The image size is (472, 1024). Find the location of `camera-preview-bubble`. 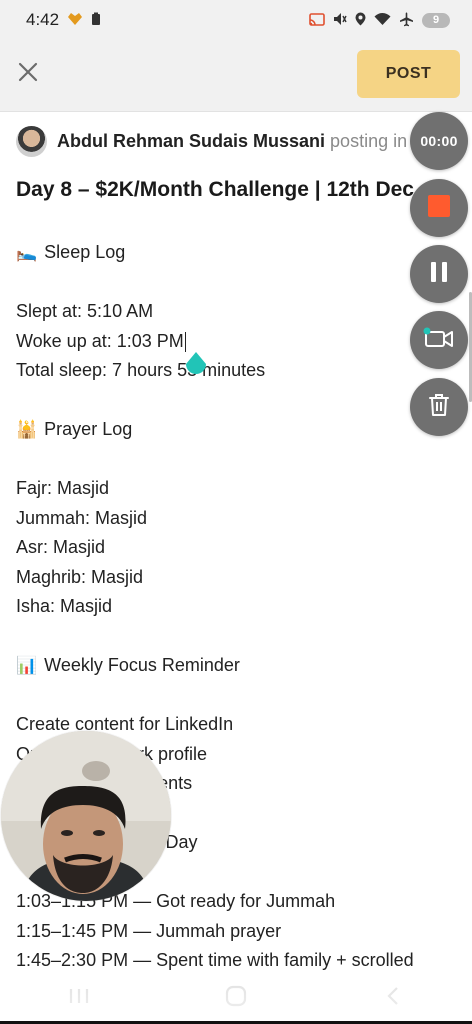

camera-preview-bubble is located at coordinates (86, 816).